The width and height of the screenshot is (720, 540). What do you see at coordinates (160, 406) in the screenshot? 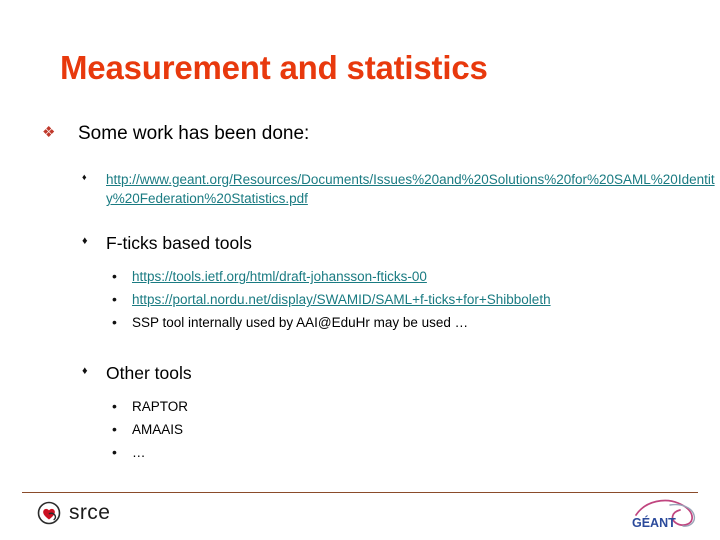
I see `list-item-label-raptor: RAPTOR` at bounding box center [160, 406].